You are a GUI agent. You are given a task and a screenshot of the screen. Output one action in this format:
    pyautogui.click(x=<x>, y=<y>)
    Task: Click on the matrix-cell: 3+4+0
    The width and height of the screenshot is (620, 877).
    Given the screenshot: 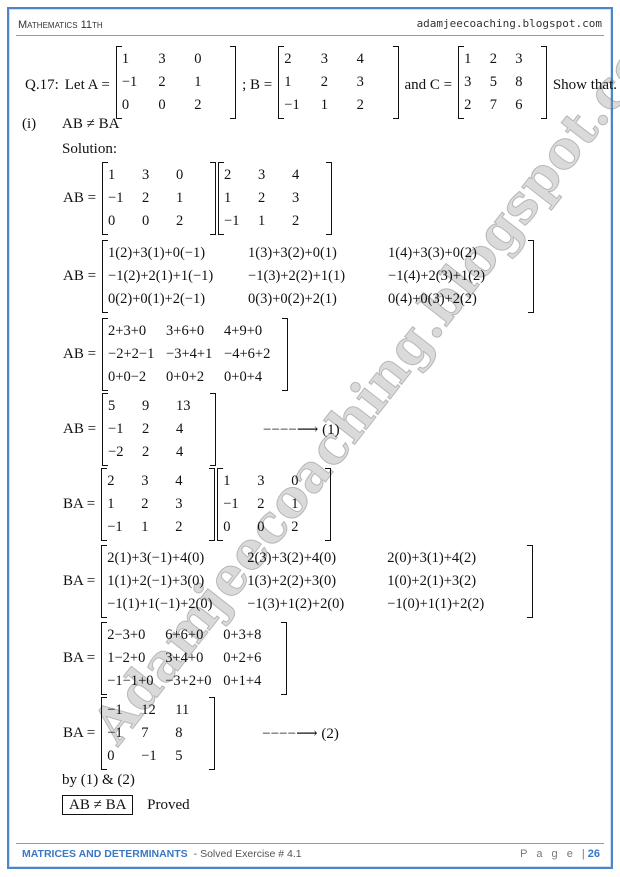 What is the action you would take?
    pyautogui.click(x=184, y=658)
    